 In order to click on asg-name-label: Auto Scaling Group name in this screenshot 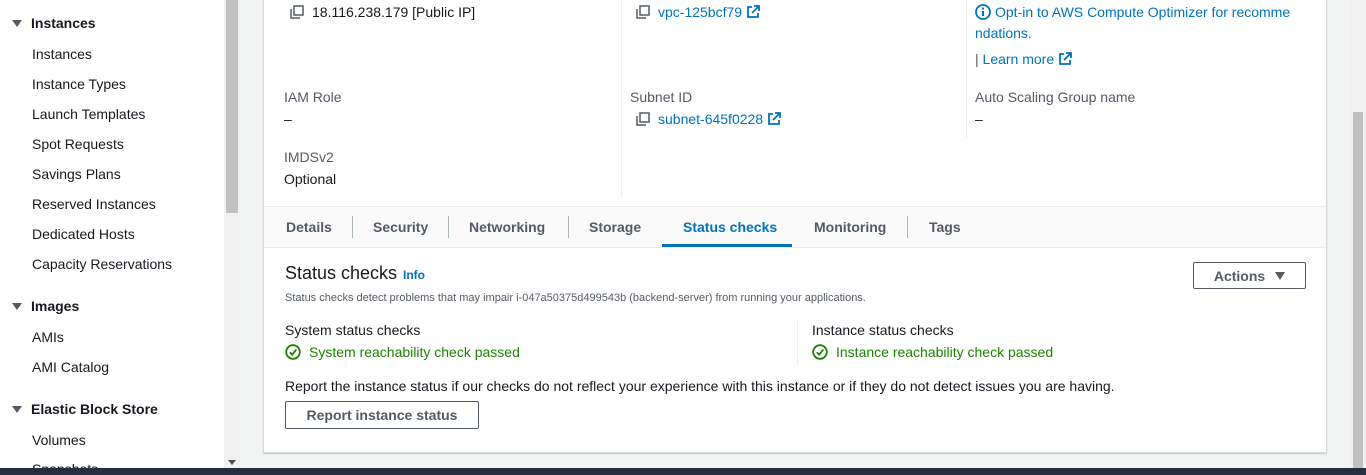, I will do `click(1055, 97)`.